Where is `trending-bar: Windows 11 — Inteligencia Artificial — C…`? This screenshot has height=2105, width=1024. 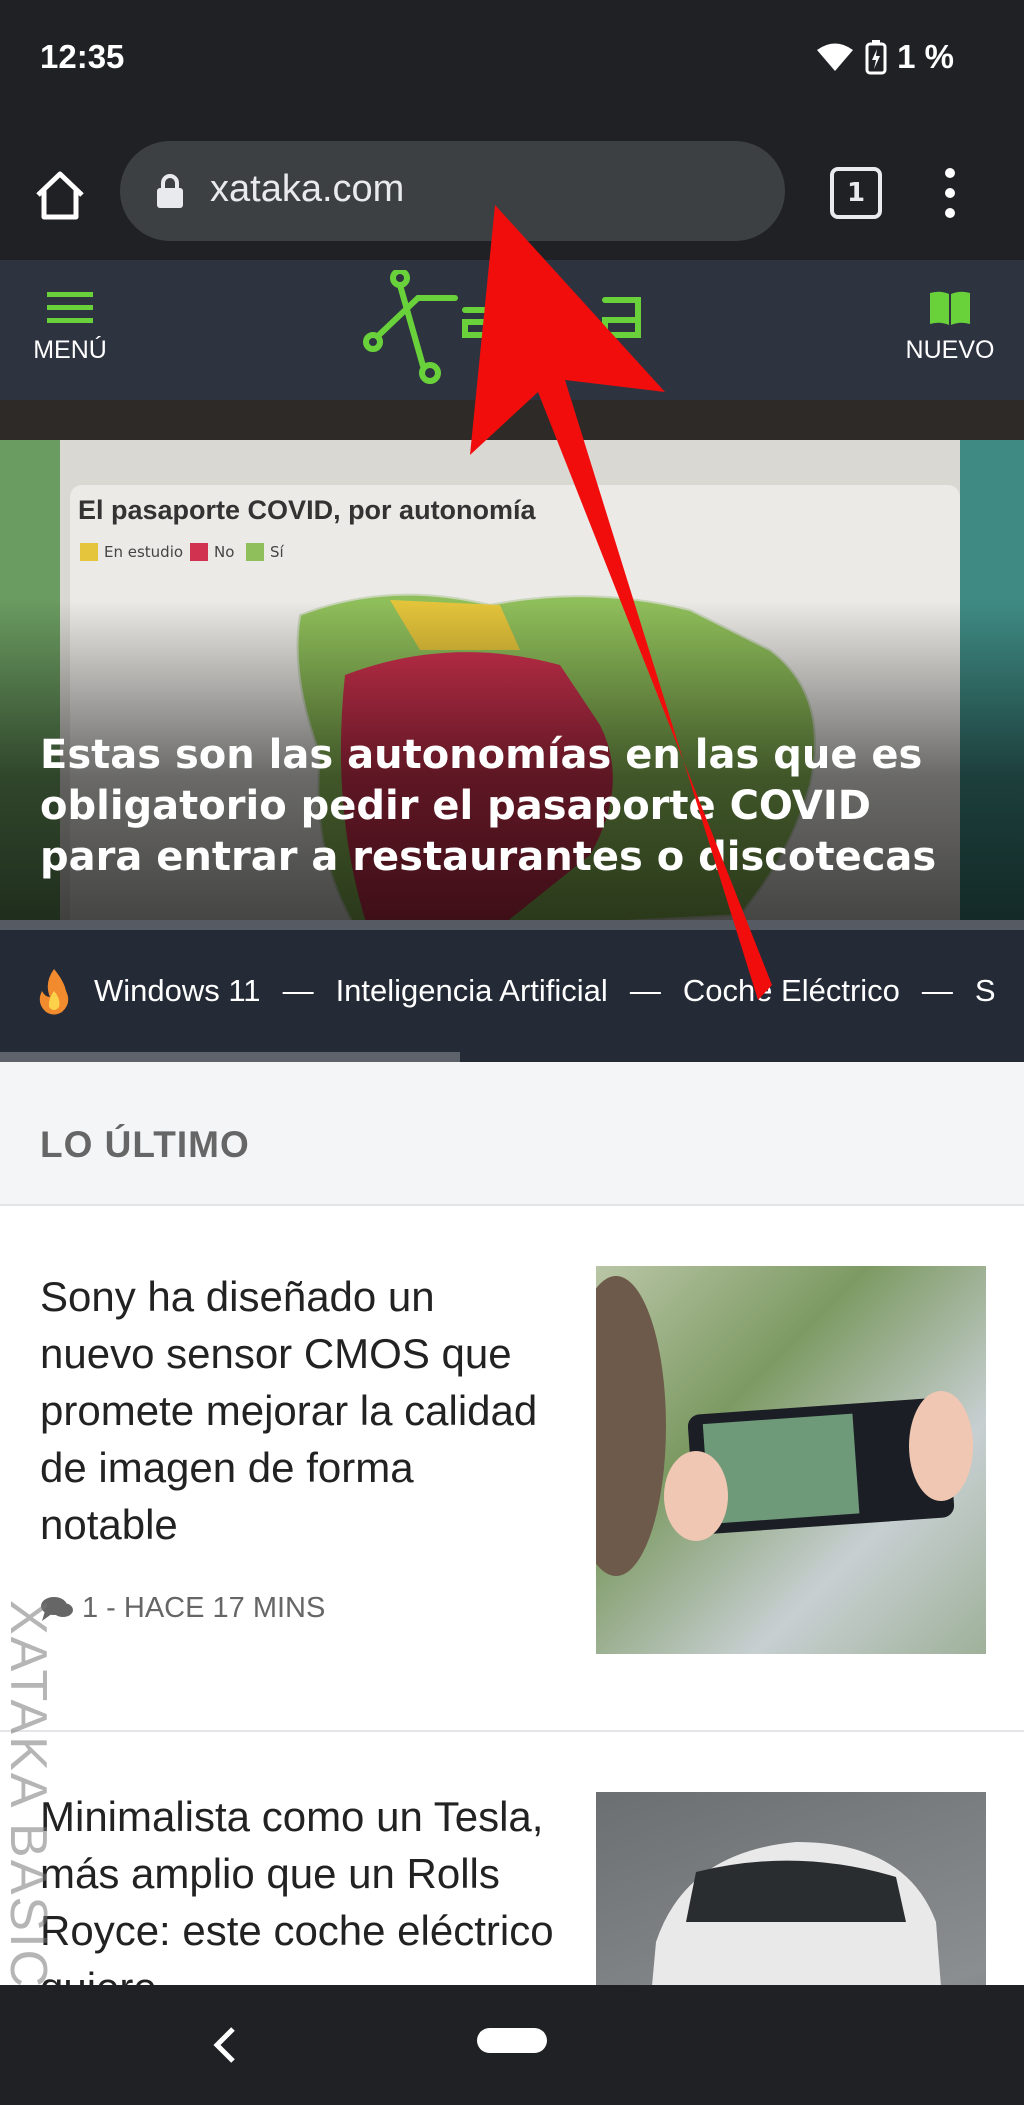
trending-bar: Windows 11 — Inteligencia Artificial — C… is located at coordinates (512, 996).